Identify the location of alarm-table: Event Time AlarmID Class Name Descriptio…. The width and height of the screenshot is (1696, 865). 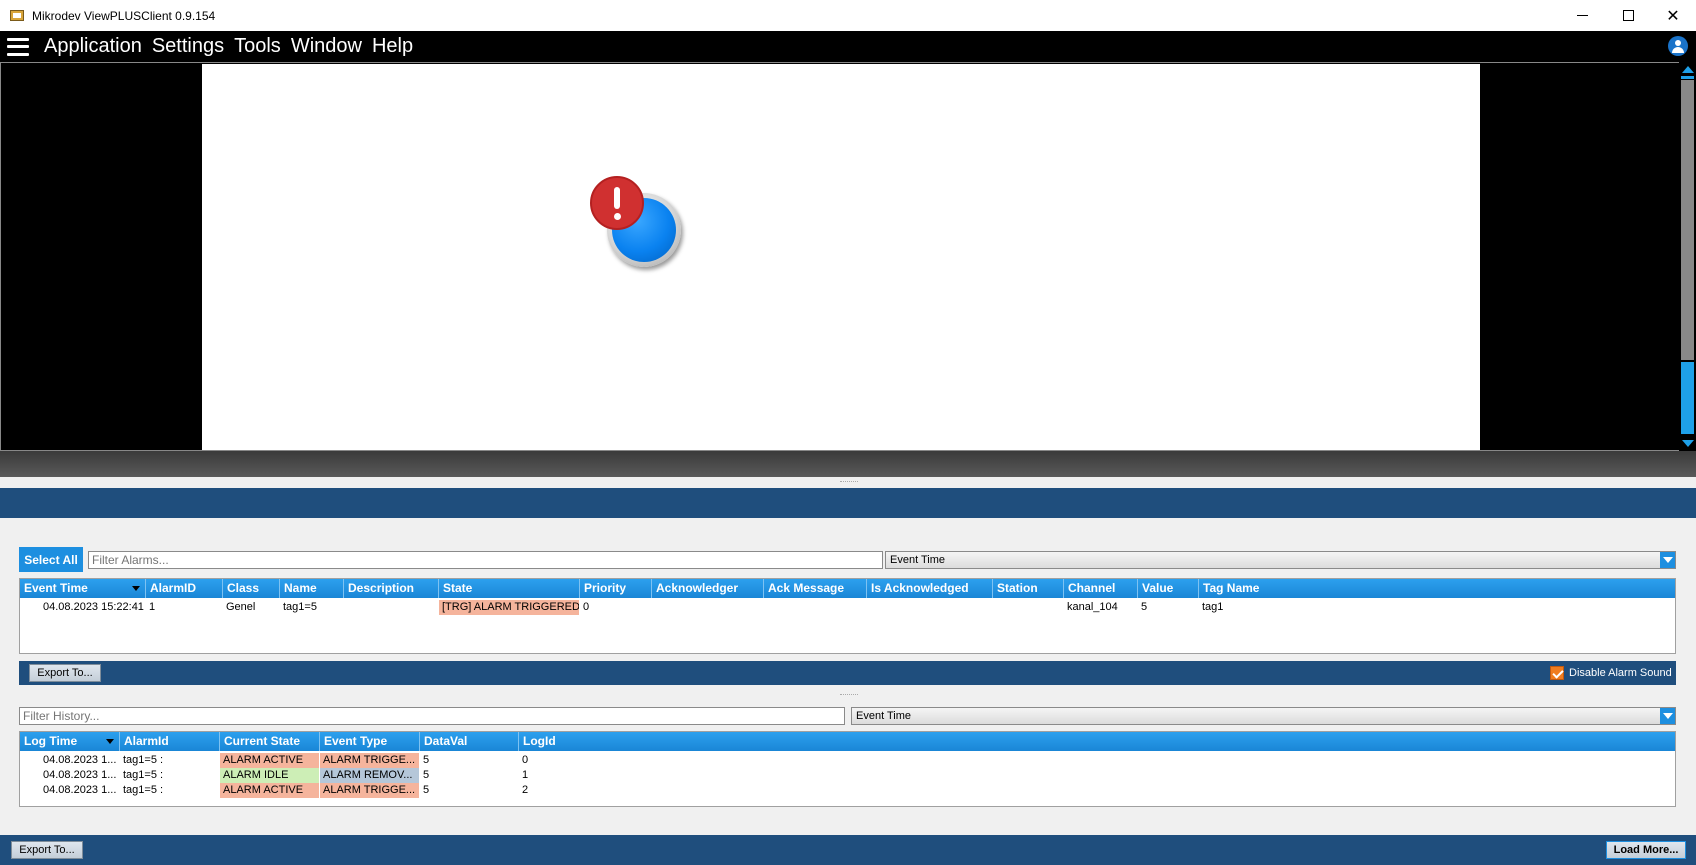
(847, 616).